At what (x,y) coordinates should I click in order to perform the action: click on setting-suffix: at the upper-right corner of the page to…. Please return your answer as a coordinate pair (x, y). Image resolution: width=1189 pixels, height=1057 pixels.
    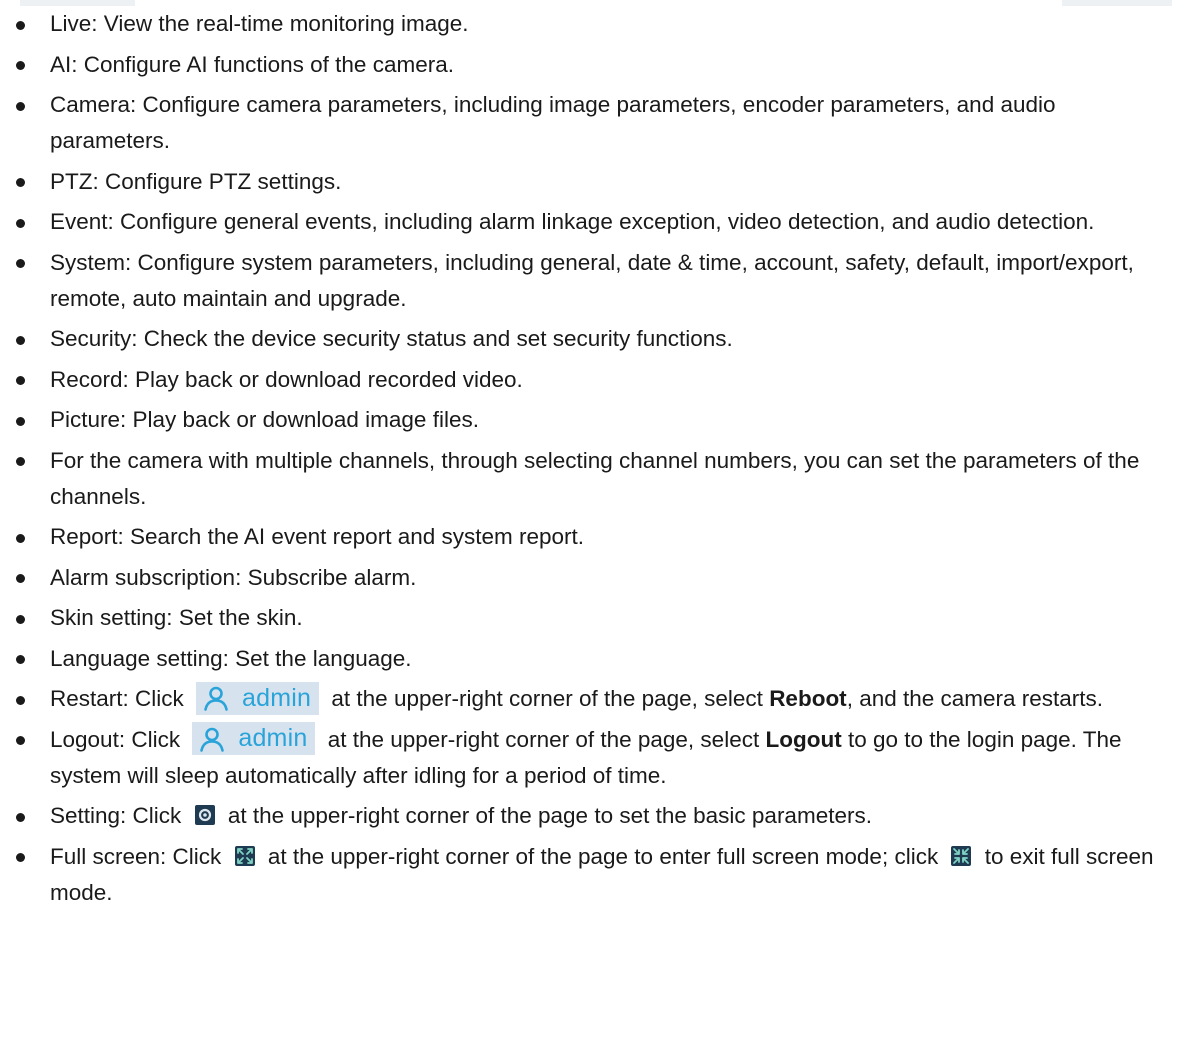
    Looking at the image, I should click on (549, 815).